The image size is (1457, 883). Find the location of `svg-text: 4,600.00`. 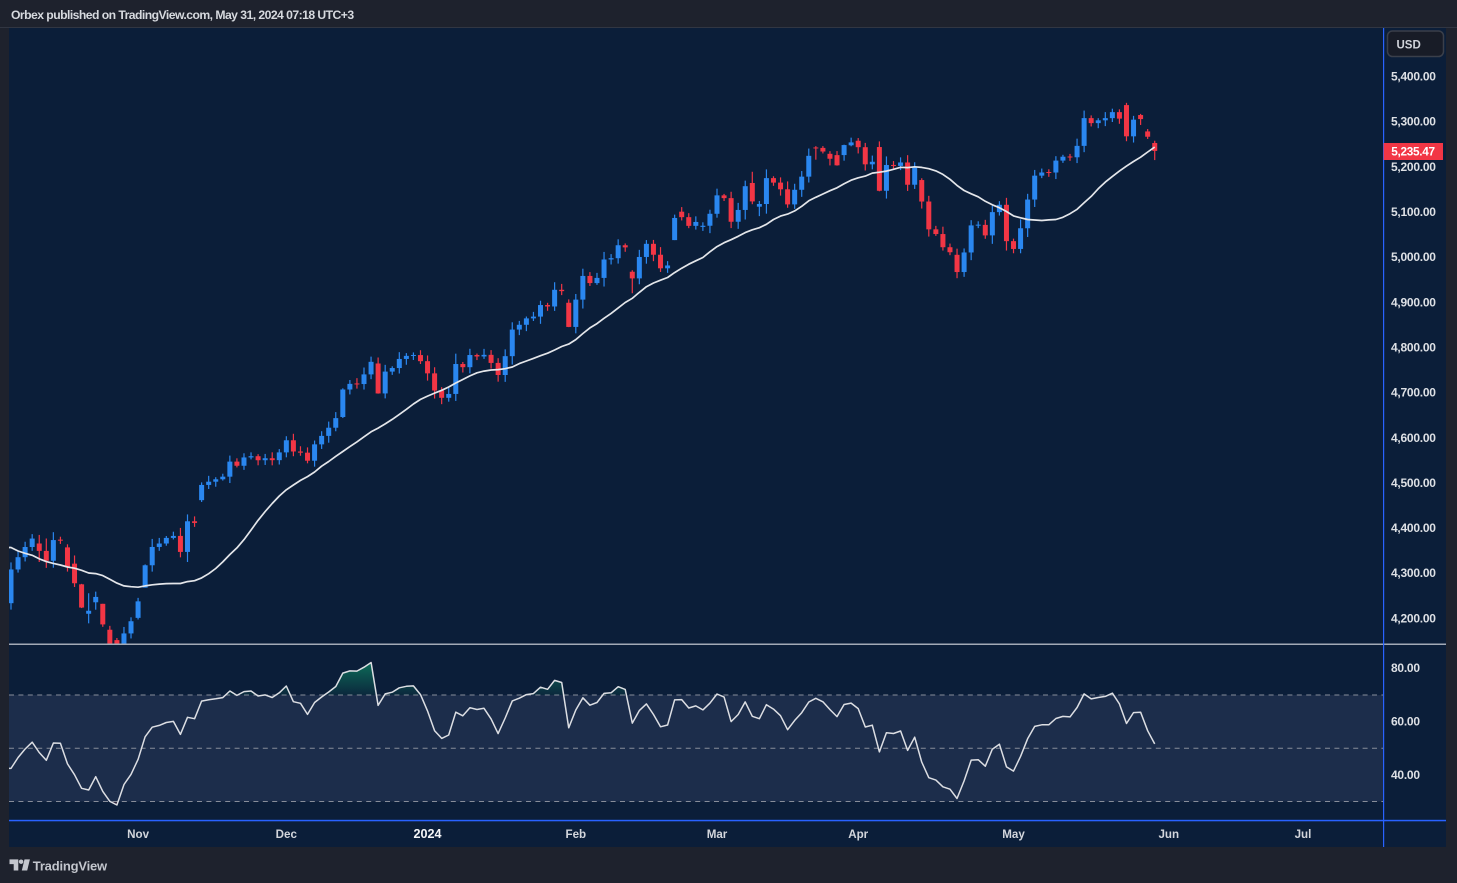

svg-text: 4,600.00 is located at coordinates (1413, 438).